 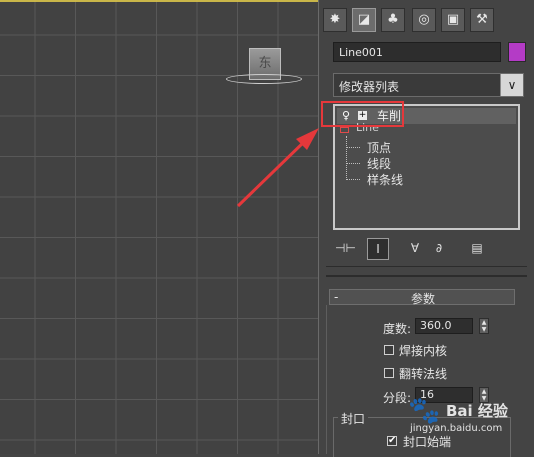 What do you see at coordinates (385, 179) in the screenshot?
I see `subobject-spline: 样条线` at bounding box center [385, 179].